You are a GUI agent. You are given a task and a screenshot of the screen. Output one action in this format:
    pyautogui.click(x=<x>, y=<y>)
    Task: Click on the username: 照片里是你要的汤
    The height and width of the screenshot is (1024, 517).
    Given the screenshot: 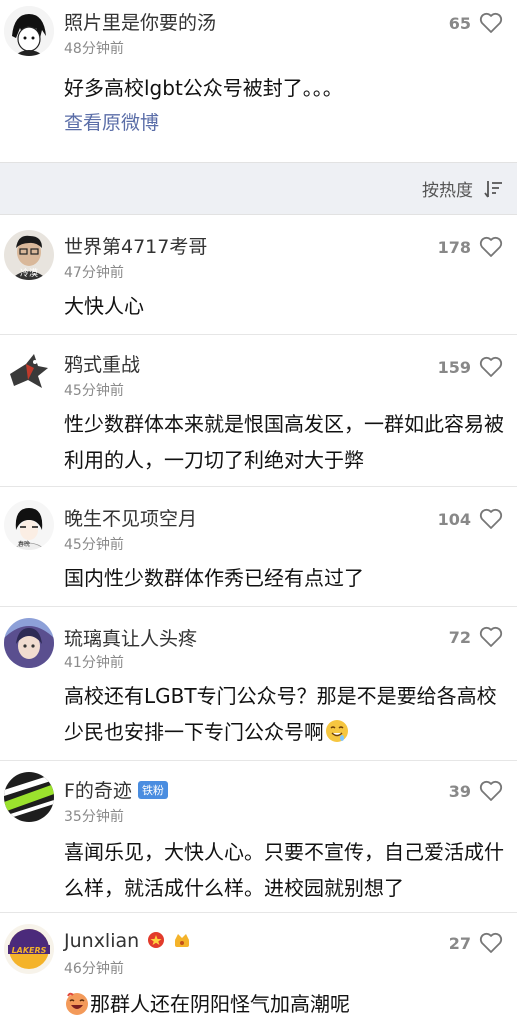 What is the action you would take?
    pyautogui.click(x=140, y=21)
    